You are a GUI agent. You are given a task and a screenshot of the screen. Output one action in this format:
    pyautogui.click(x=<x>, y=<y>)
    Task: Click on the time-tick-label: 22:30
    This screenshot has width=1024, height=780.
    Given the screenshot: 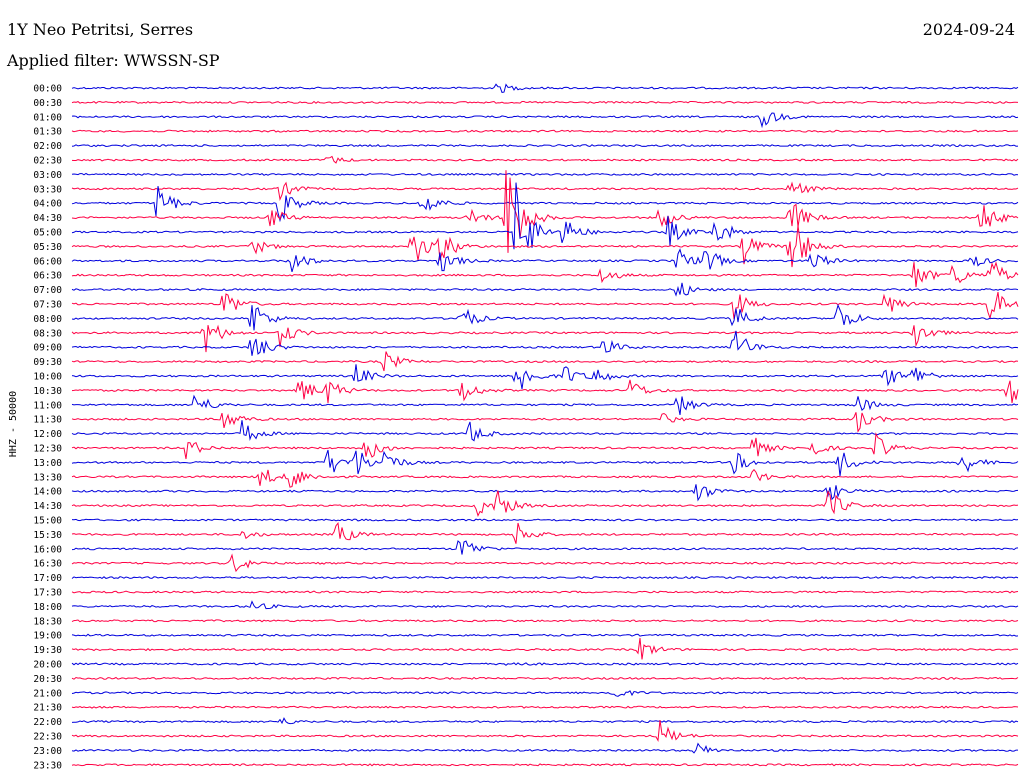 What is the action you would take?
    pyautogui.click(x=47, y=737)
    